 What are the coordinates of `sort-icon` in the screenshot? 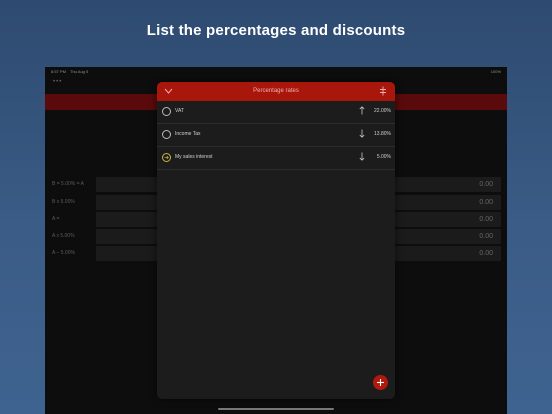 It's located at (383, 91).